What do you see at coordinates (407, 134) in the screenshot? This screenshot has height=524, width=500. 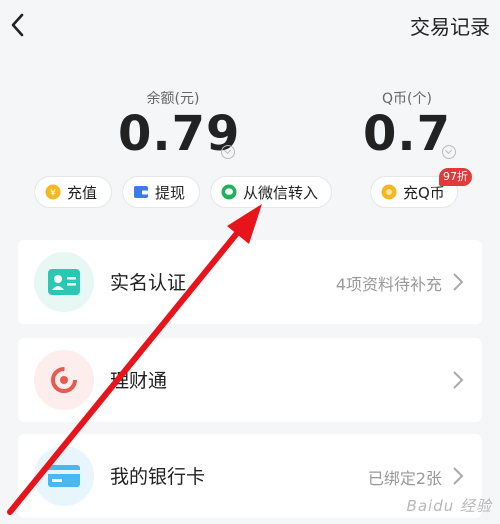 I see `qcoin-value: 0.7` at bounding box center [407, 134].